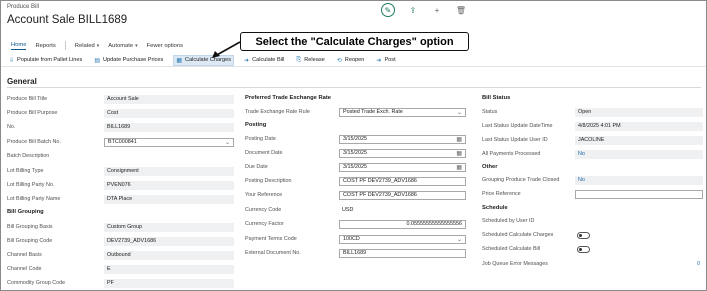 The width and height of the screenshot is (707, 291). What do you see at coordinates (490, 112) in the screenshot?
I see `field-label: Status` at bounding box center [490, 112].